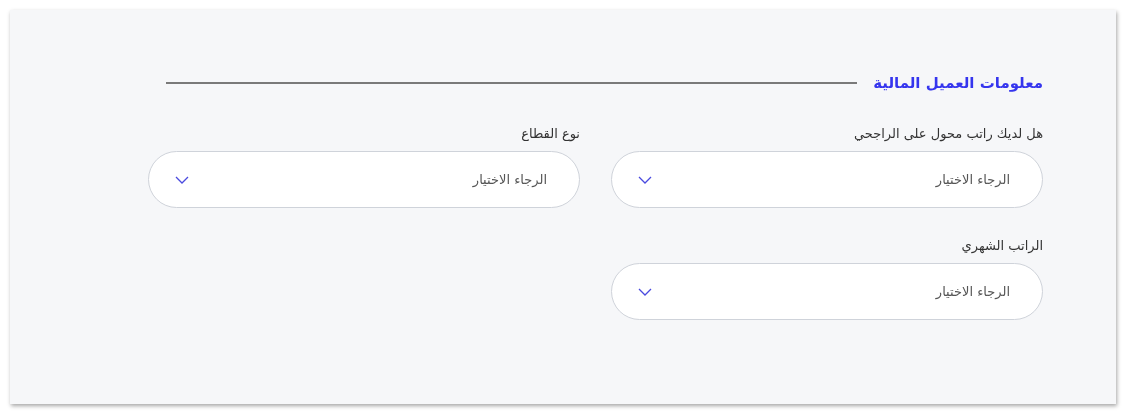 The width and height of the screenshot is (1127, 415). What do you see at coordinates (958, 83) in the screenshot?
I see `section-title: معلومات العميل المالية` at bounding box center [958, 83].